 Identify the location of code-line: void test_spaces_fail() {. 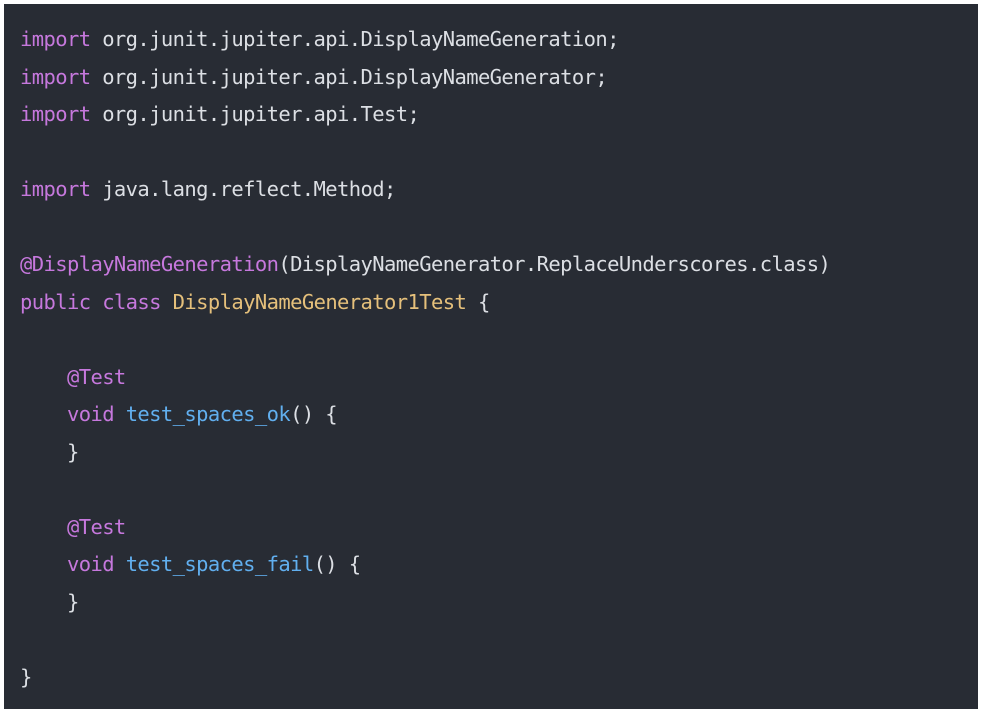
(499, 565).